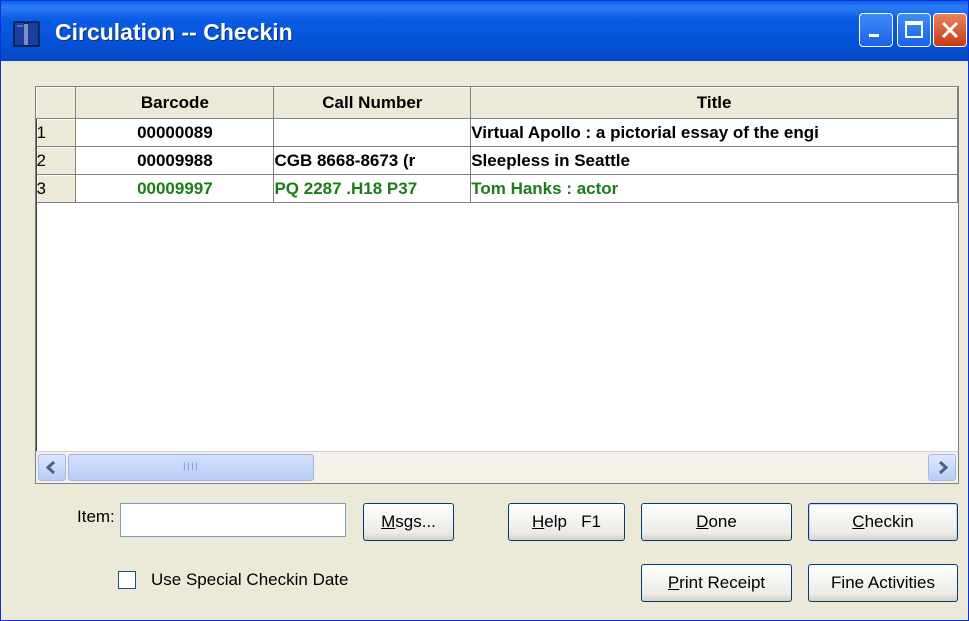  What do you see at coordinates (702, 521) in the screenshot?
I see `done-mnemonic: D` at bounding box center [702, 521].